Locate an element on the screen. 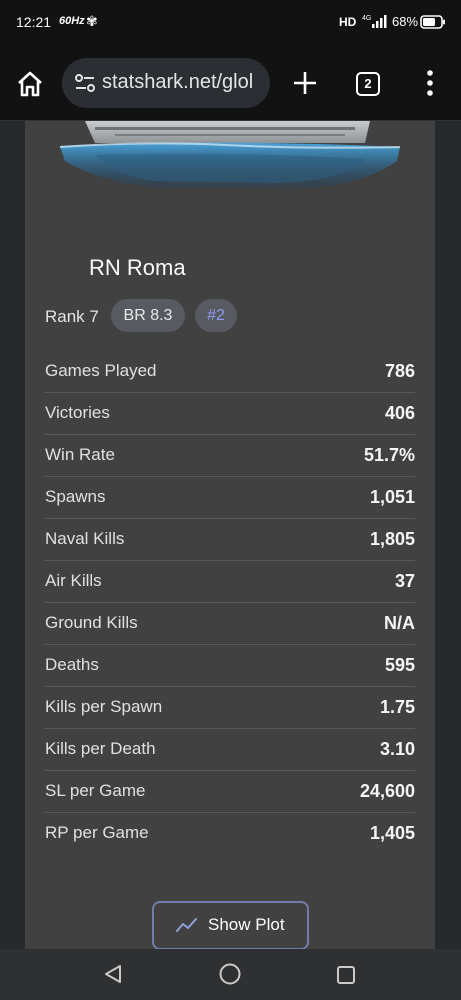 The width and height of the screenshot is (461, 1000). browser-toolbar: statshark.net/glol 2 is located at coordinates (230, 83).